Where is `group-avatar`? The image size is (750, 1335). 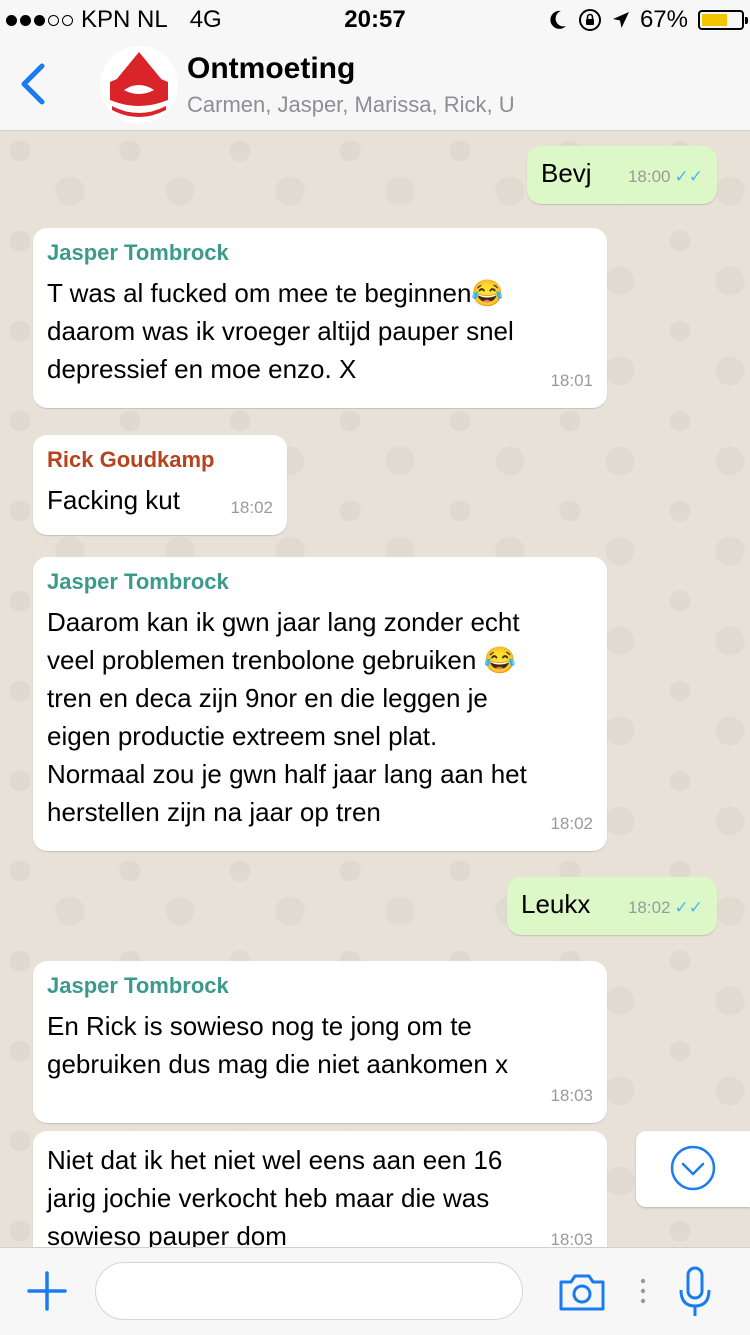 group-avatar is located at coordinates (139, 85).